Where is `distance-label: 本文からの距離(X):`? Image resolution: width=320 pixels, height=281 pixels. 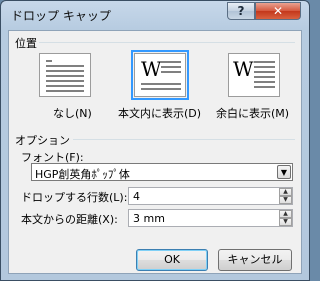 distance-label: 本文からの距離(X): is located at coordinates (69, 219).